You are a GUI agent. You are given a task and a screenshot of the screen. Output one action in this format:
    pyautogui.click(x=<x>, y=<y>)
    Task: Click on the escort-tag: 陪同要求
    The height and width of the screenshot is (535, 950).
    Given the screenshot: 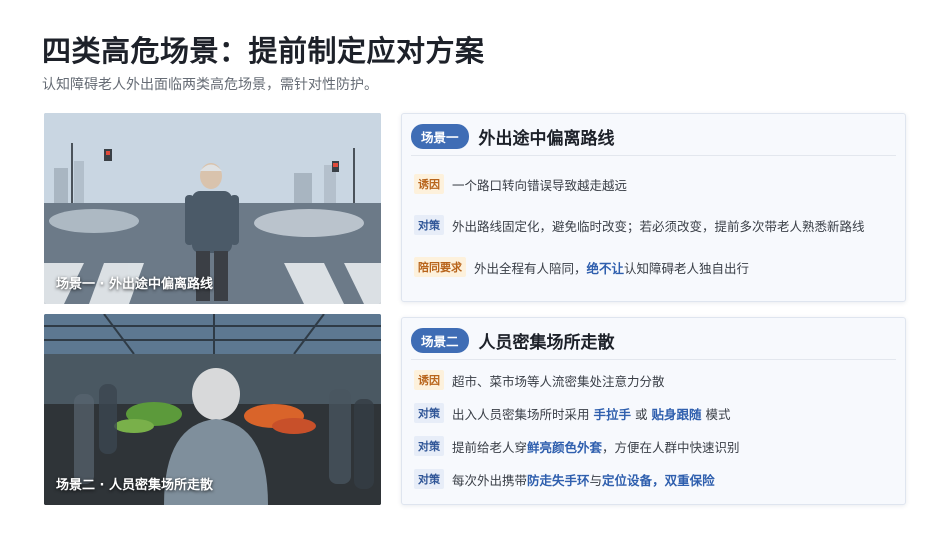 What is the action you would take?
    pyautogui.click(x=440, y=267)
    